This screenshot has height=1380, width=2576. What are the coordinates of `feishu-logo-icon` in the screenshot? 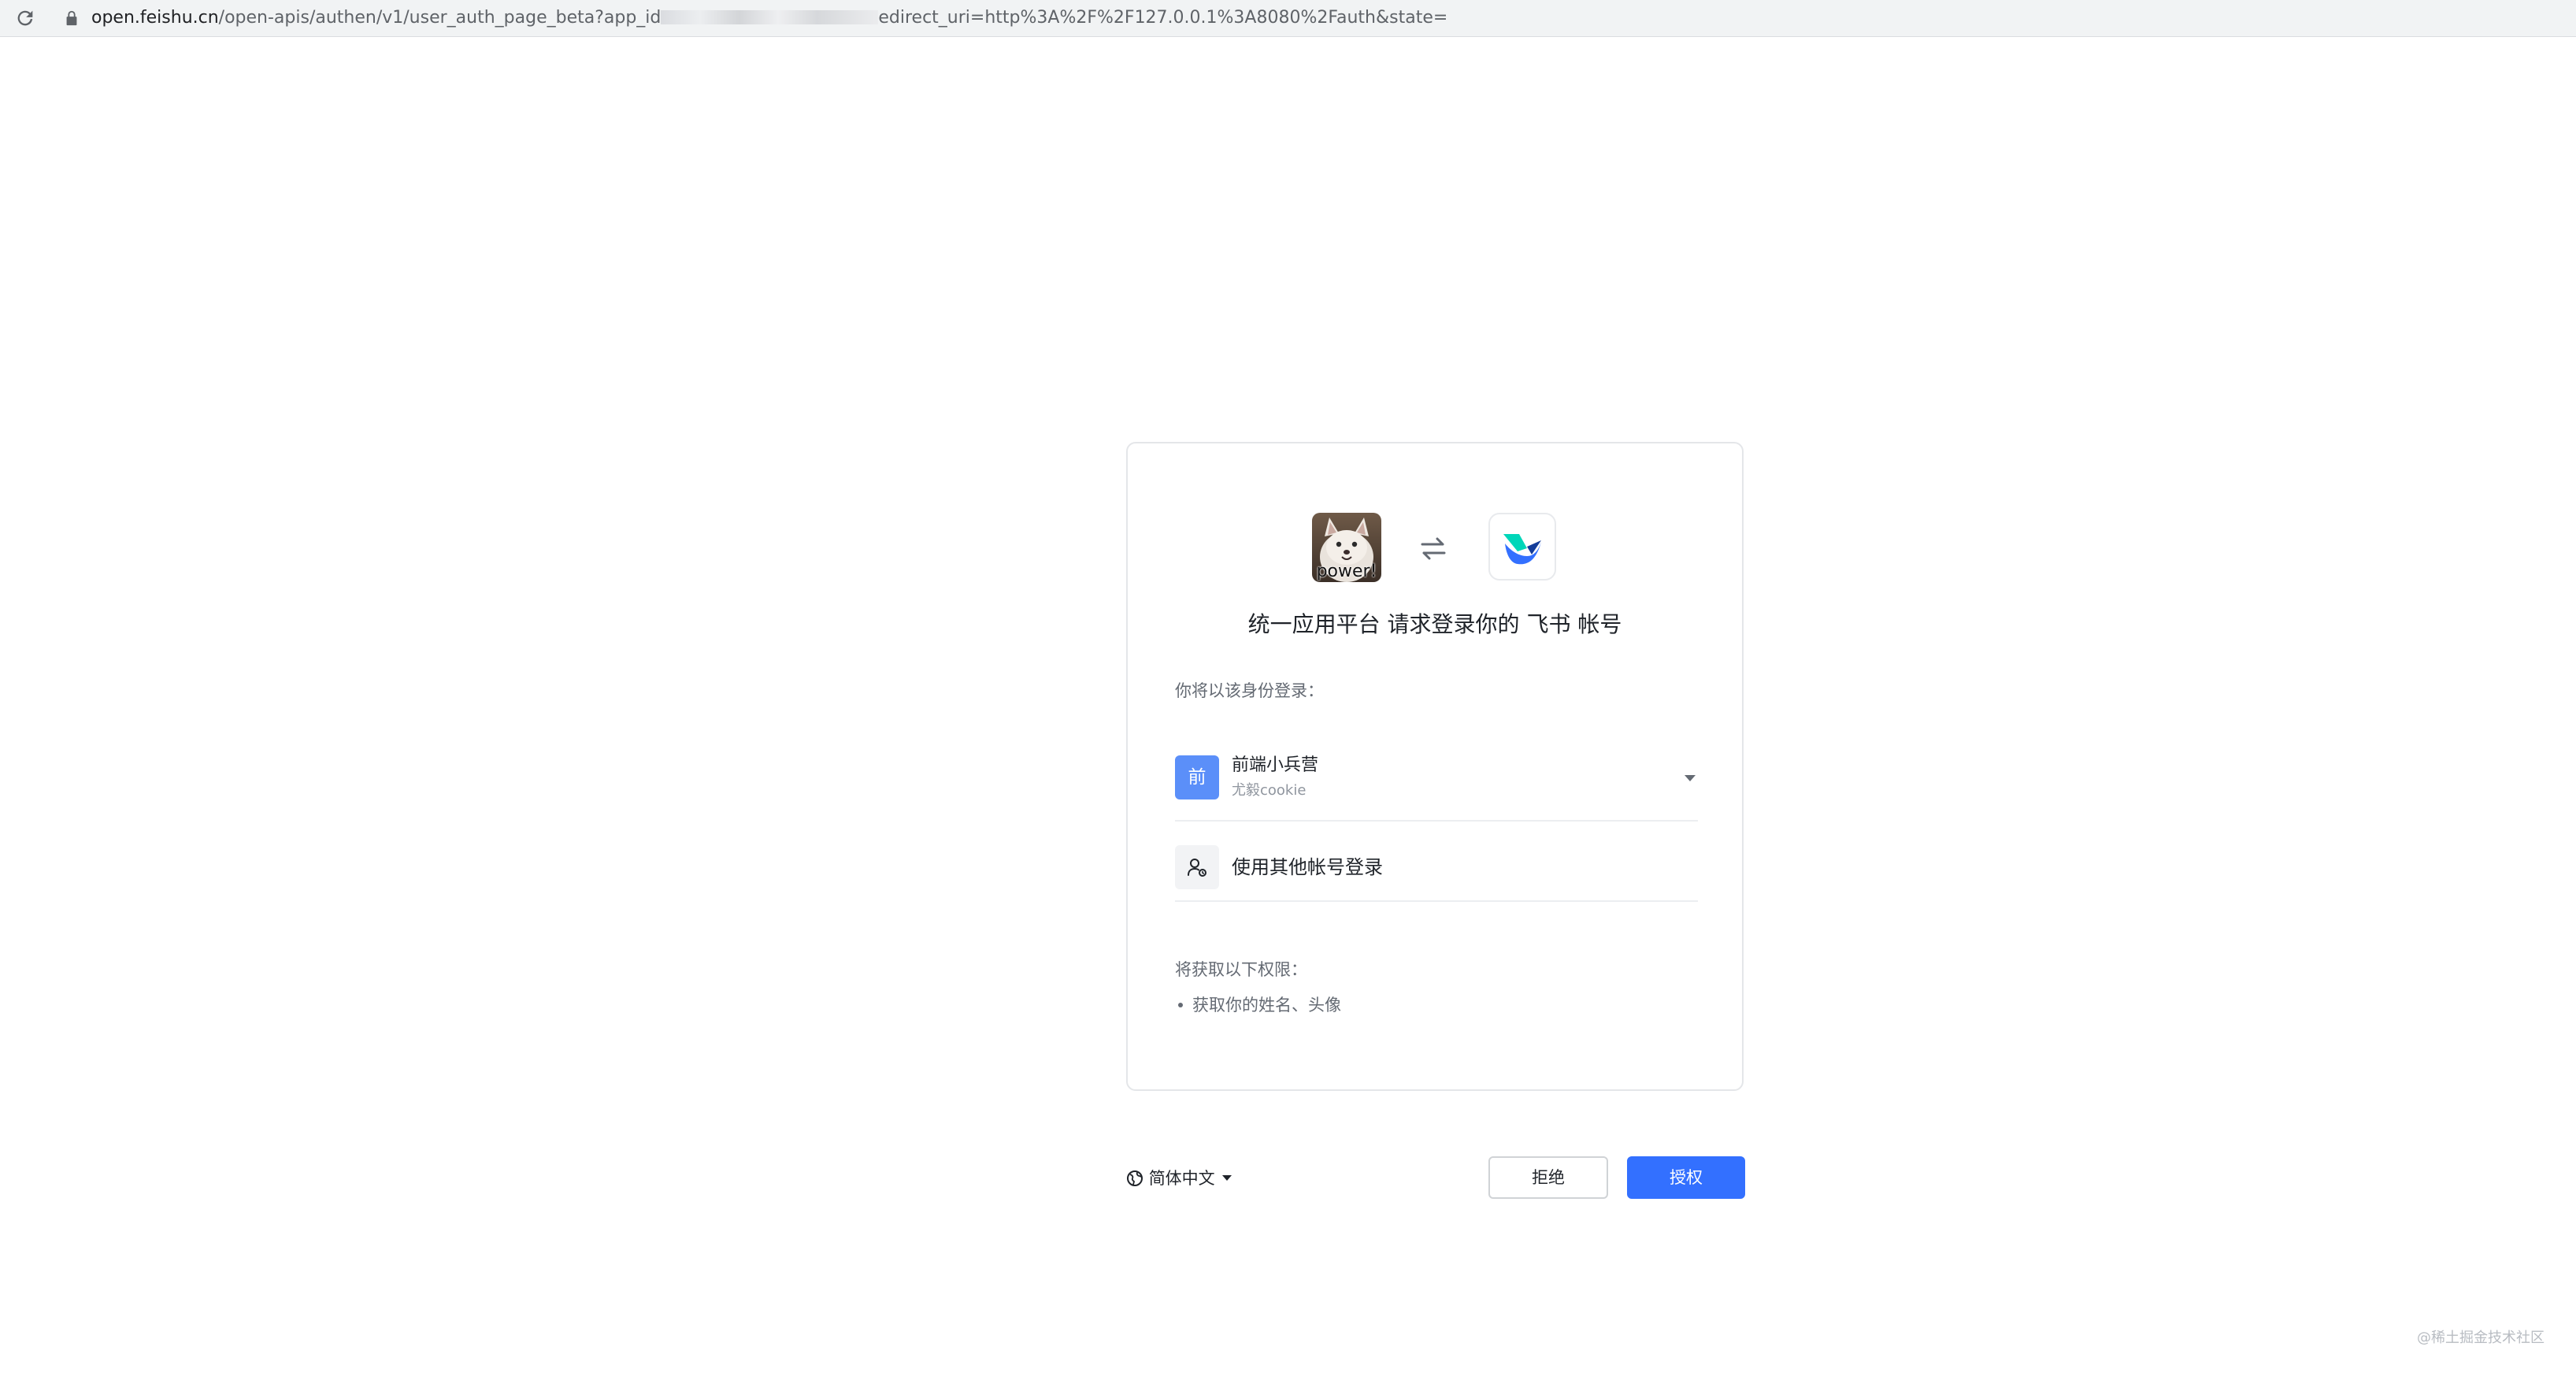 It's located at (1522, 549).